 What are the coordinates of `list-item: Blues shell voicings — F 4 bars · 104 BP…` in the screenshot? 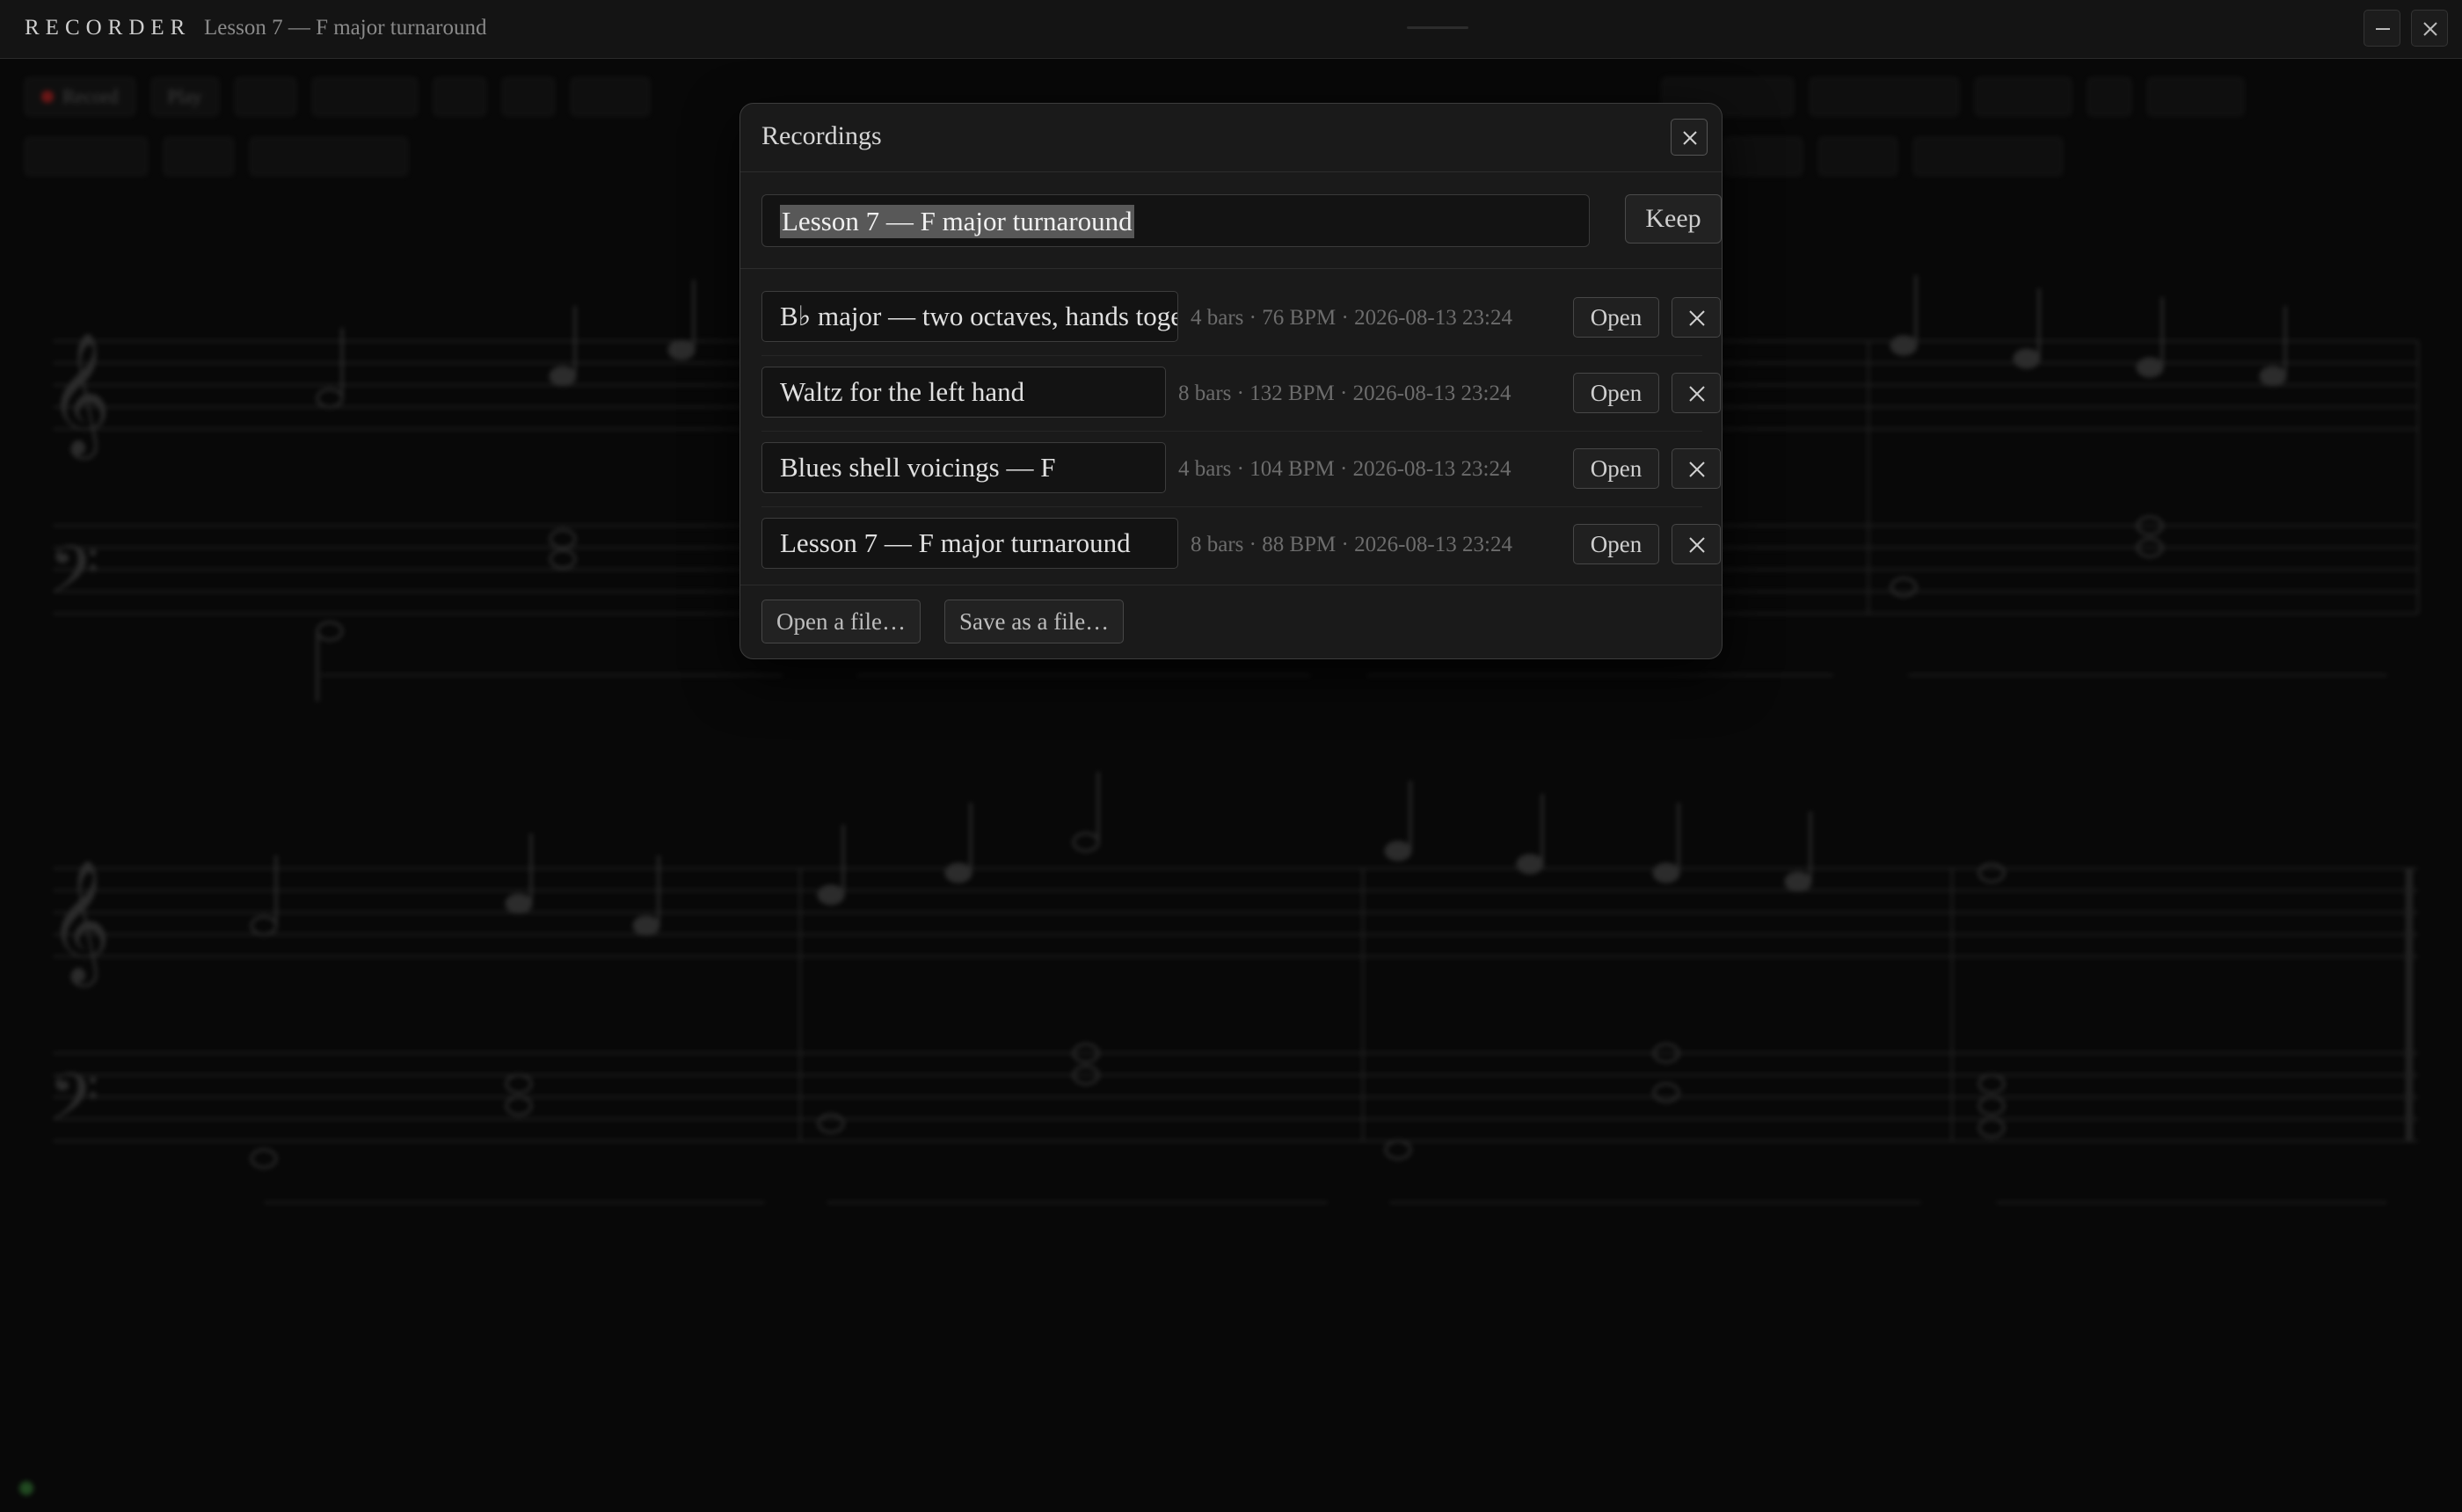 It's located at (1241, 470).